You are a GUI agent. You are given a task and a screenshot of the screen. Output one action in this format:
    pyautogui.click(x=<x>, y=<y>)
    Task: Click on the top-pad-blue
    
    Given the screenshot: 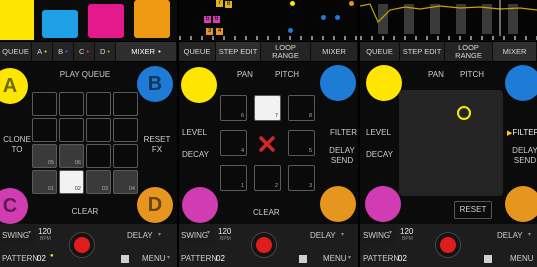 What is the action you would take?
    pyautogui.click(x=60, y=24)
    